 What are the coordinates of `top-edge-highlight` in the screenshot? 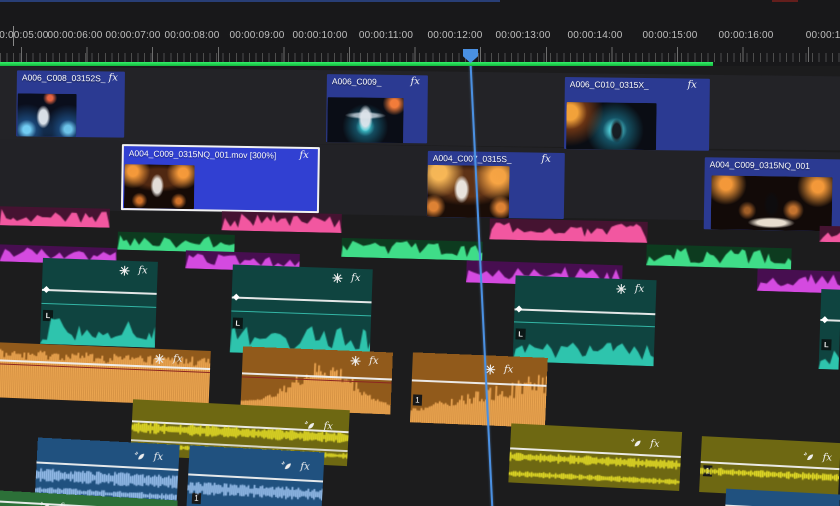 It's located at (250, 1).